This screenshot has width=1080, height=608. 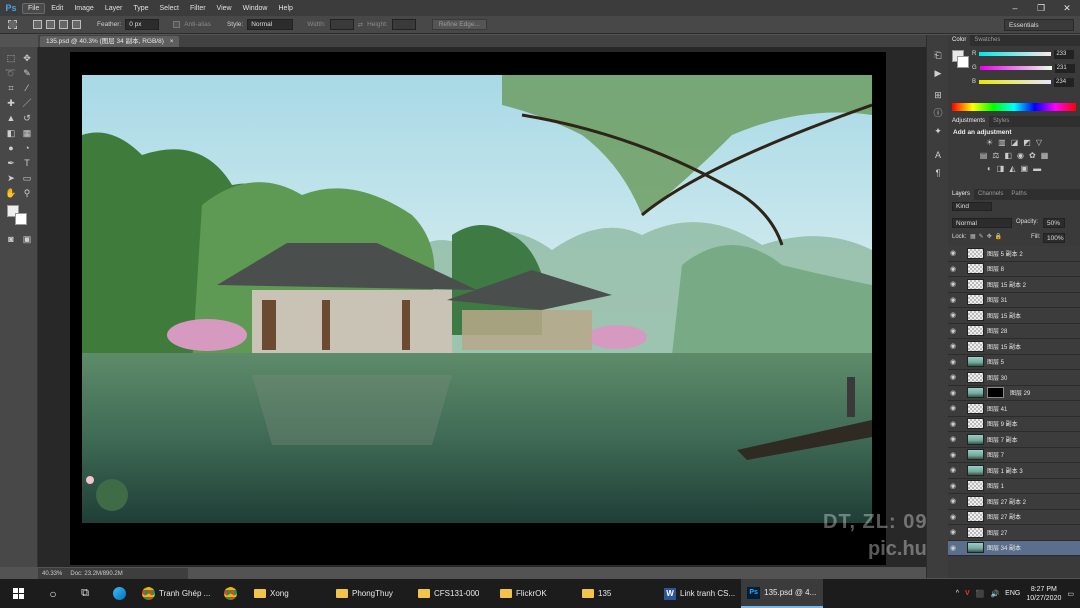 What do you see at coordinates (1001, 121) in the screenshot?
I see `tab-styles: Styles` at bounding box center [1001, 121].